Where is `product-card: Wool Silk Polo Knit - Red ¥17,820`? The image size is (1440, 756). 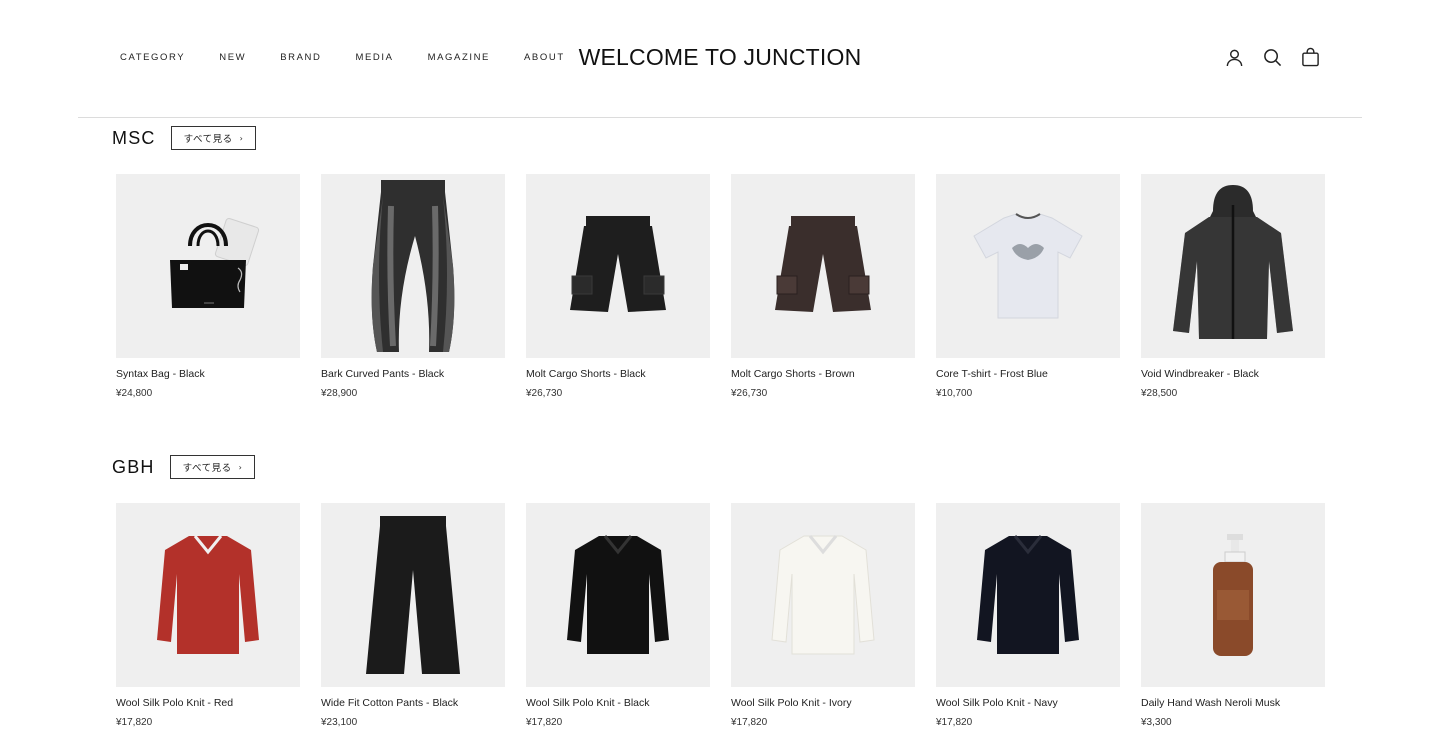
product-card: Wool Silk Polo Knit - Red ¥17,820 is located at coordinates (208, 615).